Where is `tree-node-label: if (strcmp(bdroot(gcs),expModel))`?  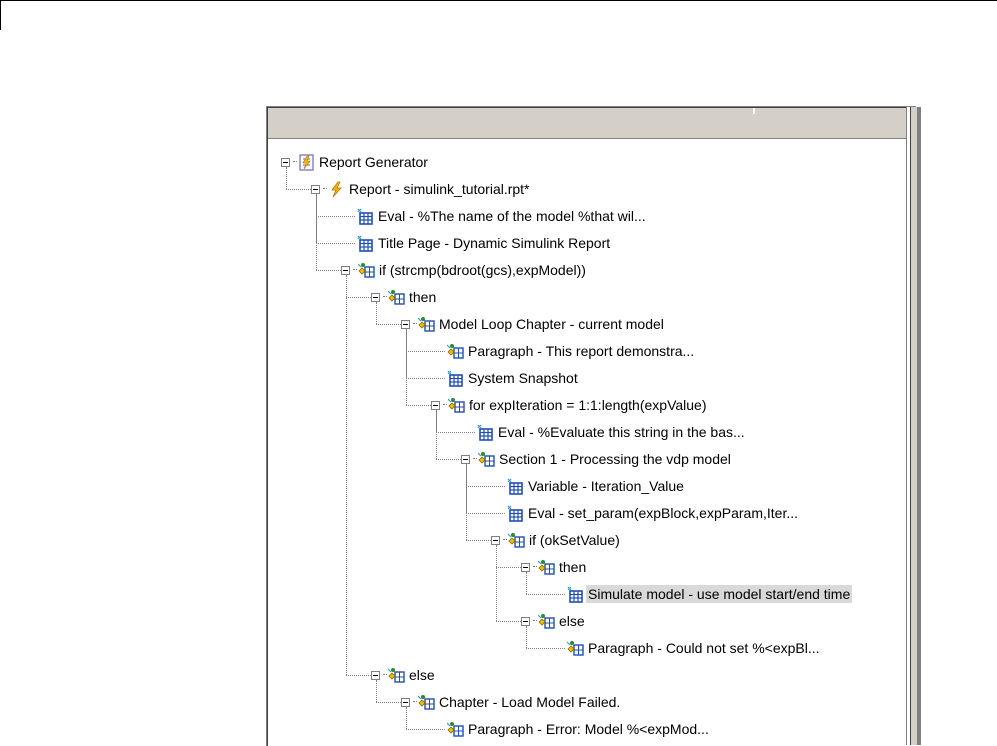 tree-node-label: if (strcmp(bdroot(gcs),expModel)) is located at coordinates (482, 270).